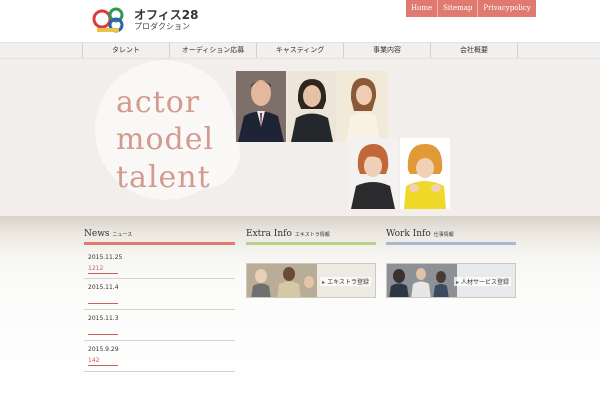 Image resolution: width=600 pixels, height=400 pixels. I want to click on news-date: 2015.11.25, so click(105, 257).